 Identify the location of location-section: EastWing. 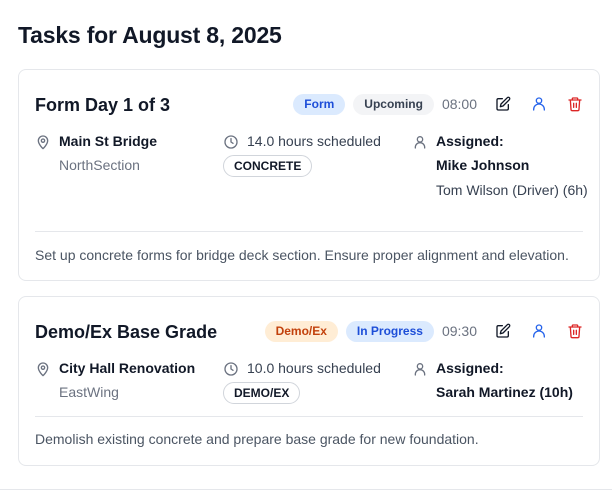
(89, 392).